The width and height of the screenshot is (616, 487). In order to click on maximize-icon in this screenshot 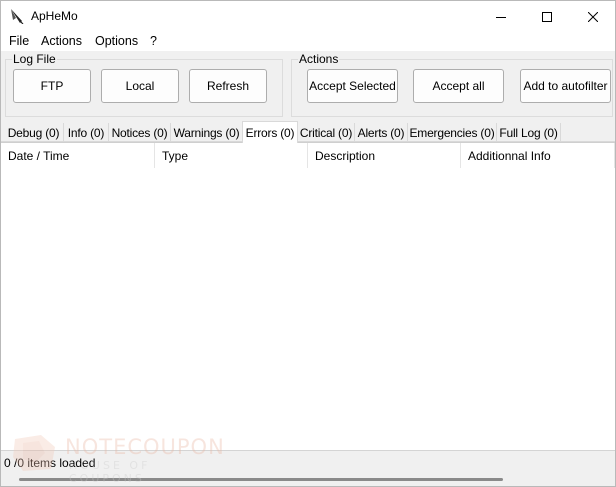, I will do `click(547, 16)`.